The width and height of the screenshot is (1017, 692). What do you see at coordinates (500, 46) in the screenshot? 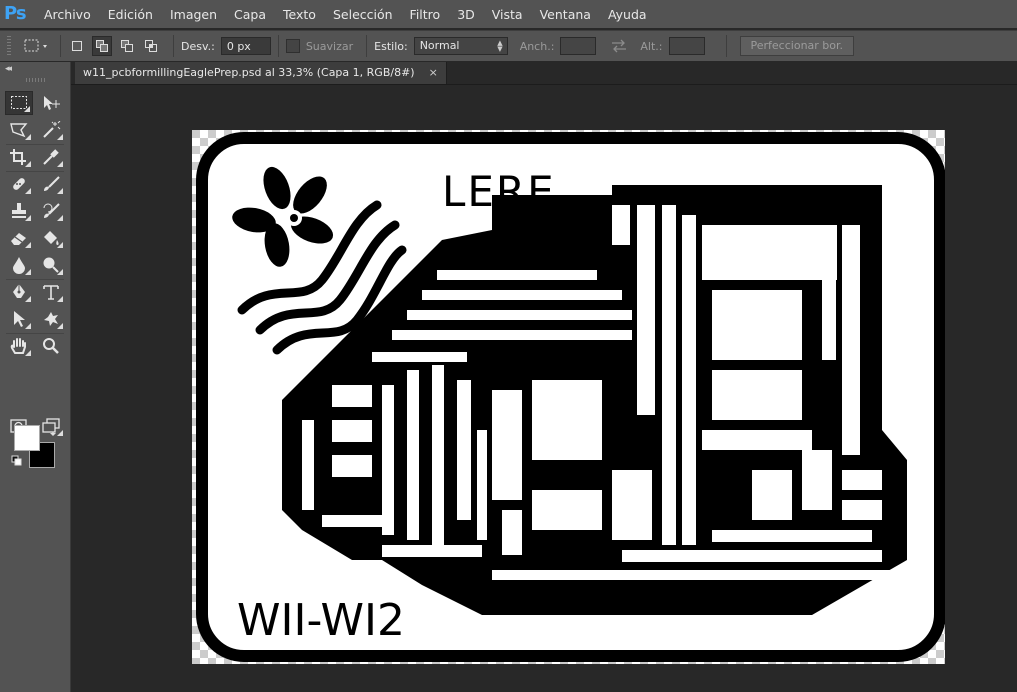
I see `select-arrows-icon: ▲ ▼` at bounding box center [500, 46].